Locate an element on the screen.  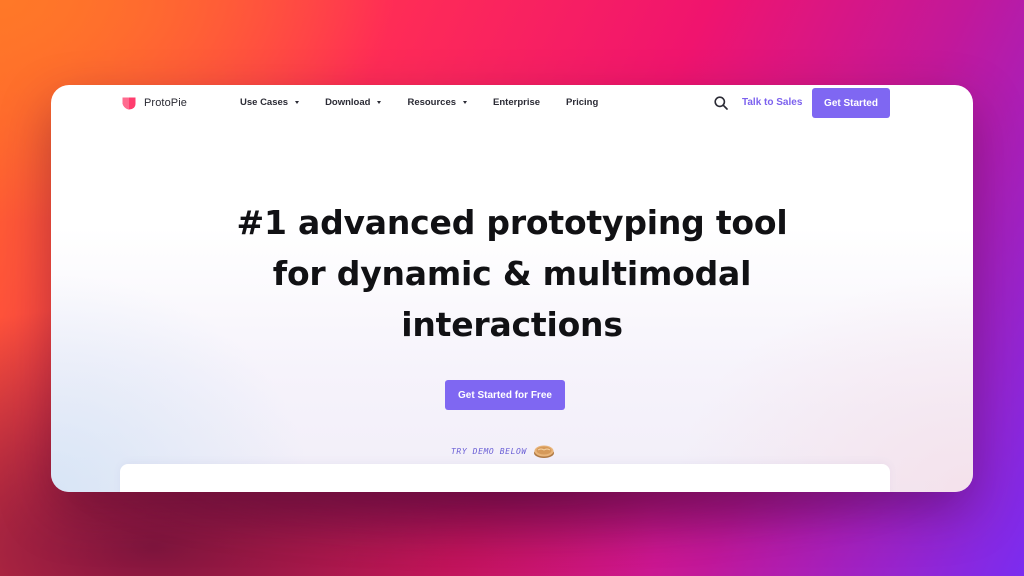
get-started-free-button: Get Started for Free is located at coordinates (505, 395).